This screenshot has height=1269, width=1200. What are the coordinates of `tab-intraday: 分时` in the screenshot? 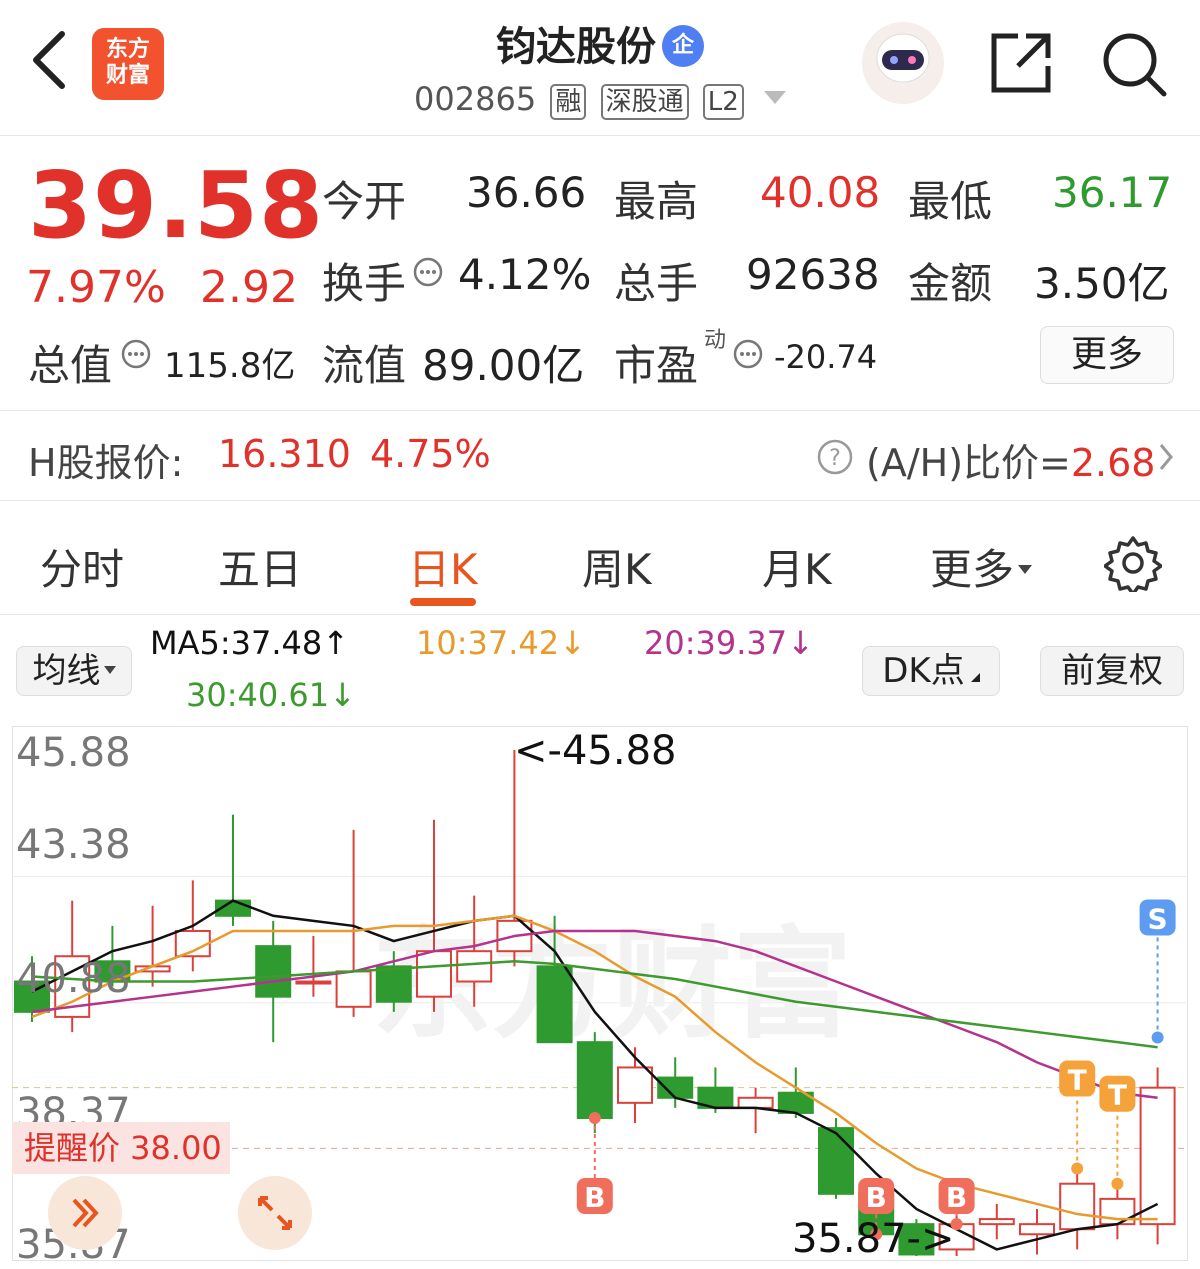 It's located at (82, 566).